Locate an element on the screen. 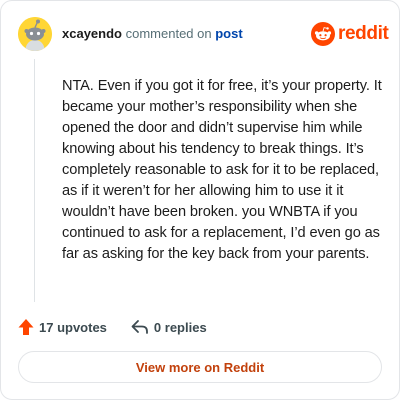 Image resolution: width=400 pixels, height=400 pixels. view-more-button: View more on Reddit is located at coordinates (200, 367).